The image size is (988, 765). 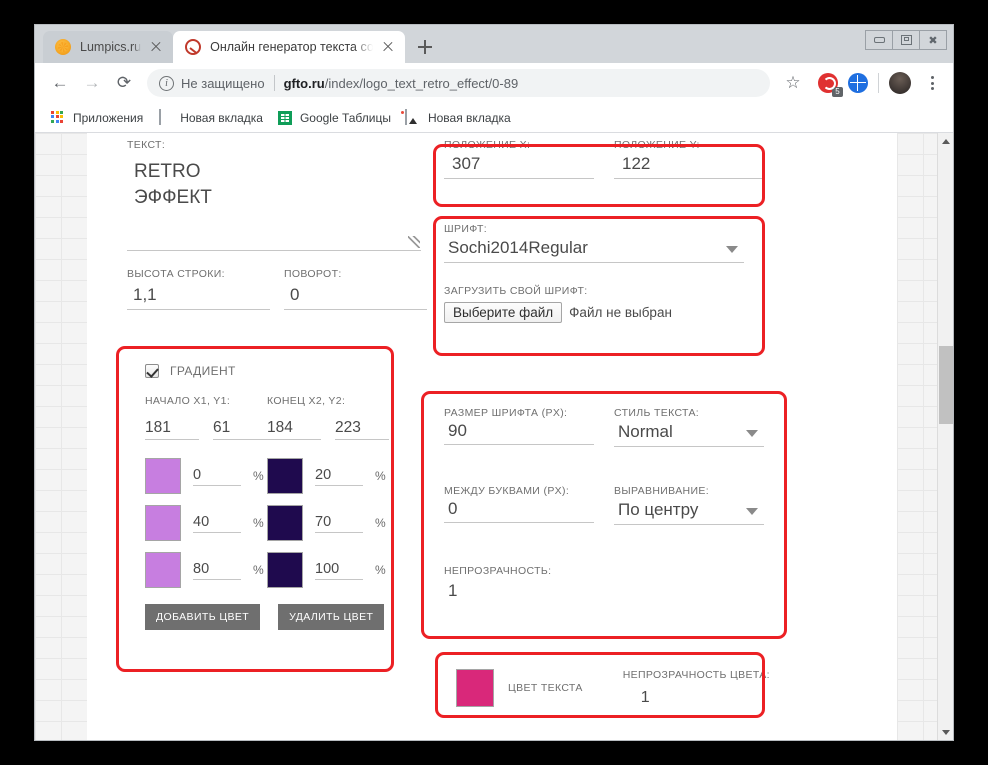 I want to click on rotation-input: 0, so click(x=355, y=295).